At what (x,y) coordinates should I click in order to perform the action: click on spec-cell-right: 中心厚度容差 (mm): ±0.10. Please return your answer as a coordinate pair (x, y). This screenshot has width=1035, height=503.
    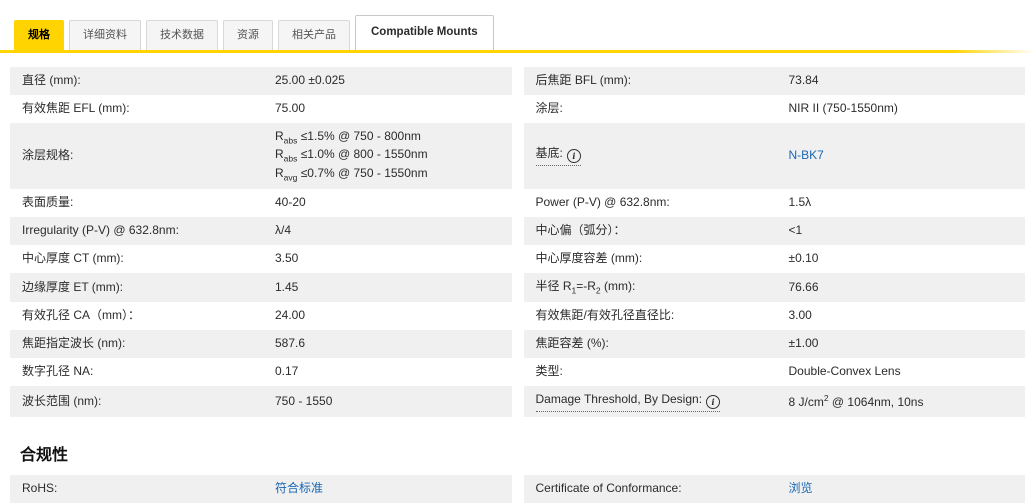
    Looking at the image, I should click on (775, 259).